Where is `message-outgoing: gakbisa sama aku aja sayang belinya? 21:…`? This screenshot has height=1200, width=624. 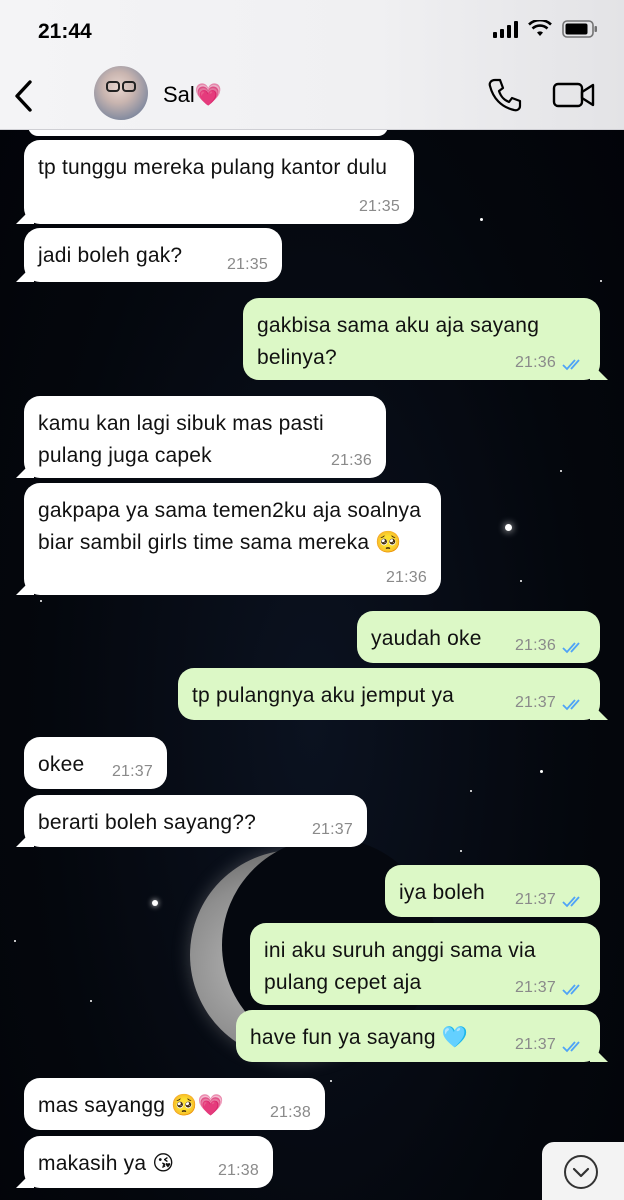 message-outgoing: gakbisa sama aku aja sayang belinya? 21:… is located at coordinates (421, 339).